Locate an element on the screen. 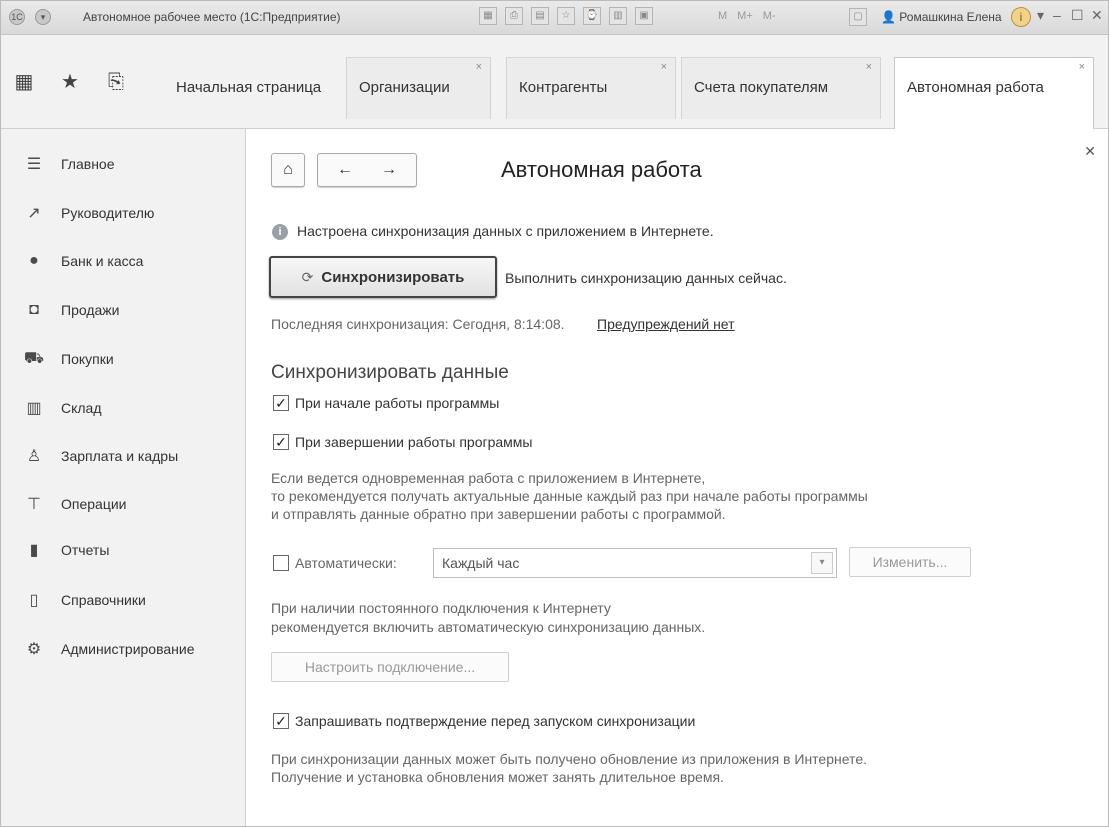 This screenshot has height=827, width=1109. tab-contractors: Контрагенты × is located at coordinates (591, 88).